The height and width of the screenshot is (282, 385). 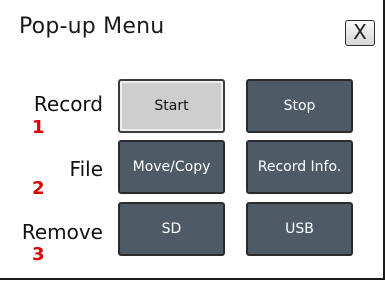 I want to click on record-row-label: Record, so click(x=68, y=104).